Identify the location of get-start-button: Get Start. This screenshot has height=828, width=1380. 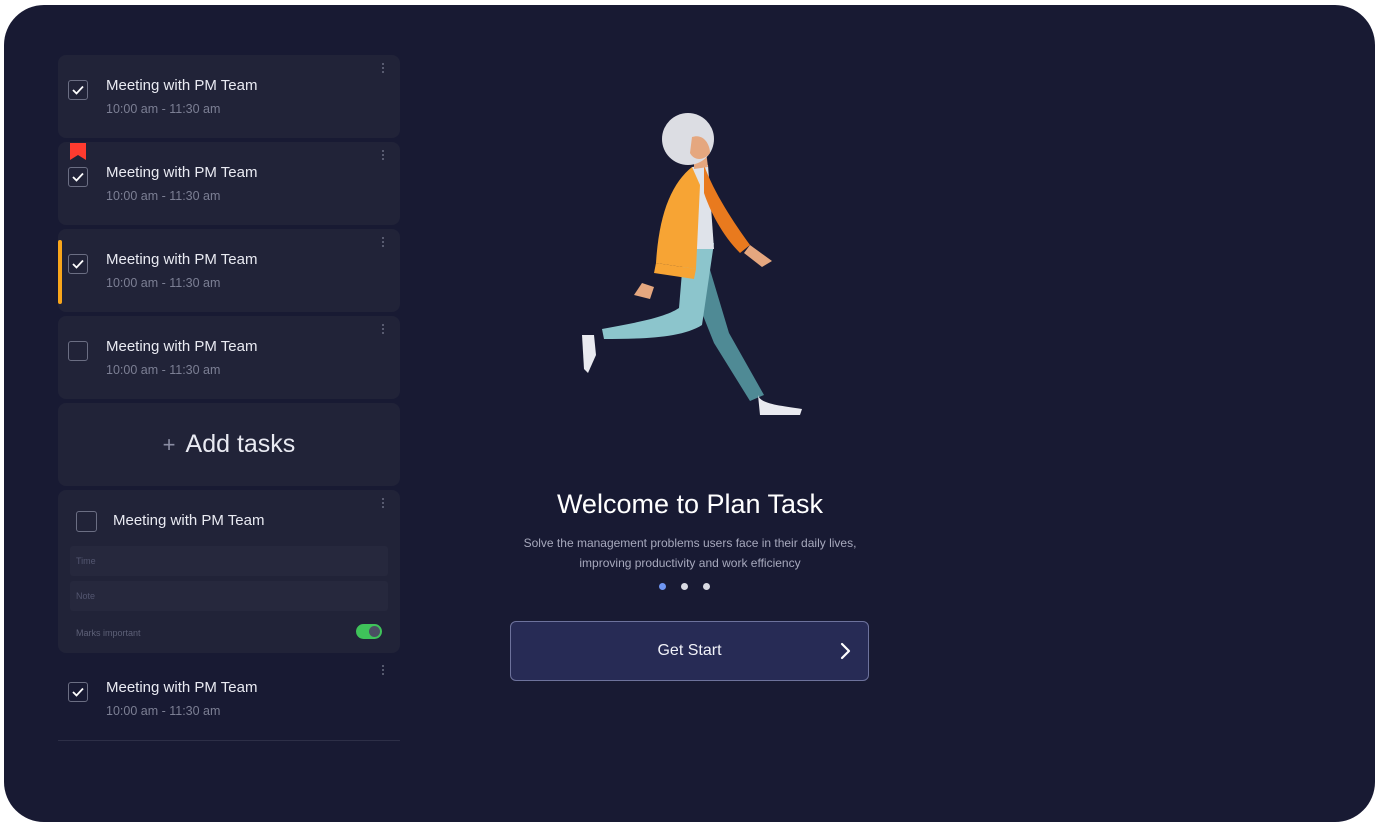
(689, 651).